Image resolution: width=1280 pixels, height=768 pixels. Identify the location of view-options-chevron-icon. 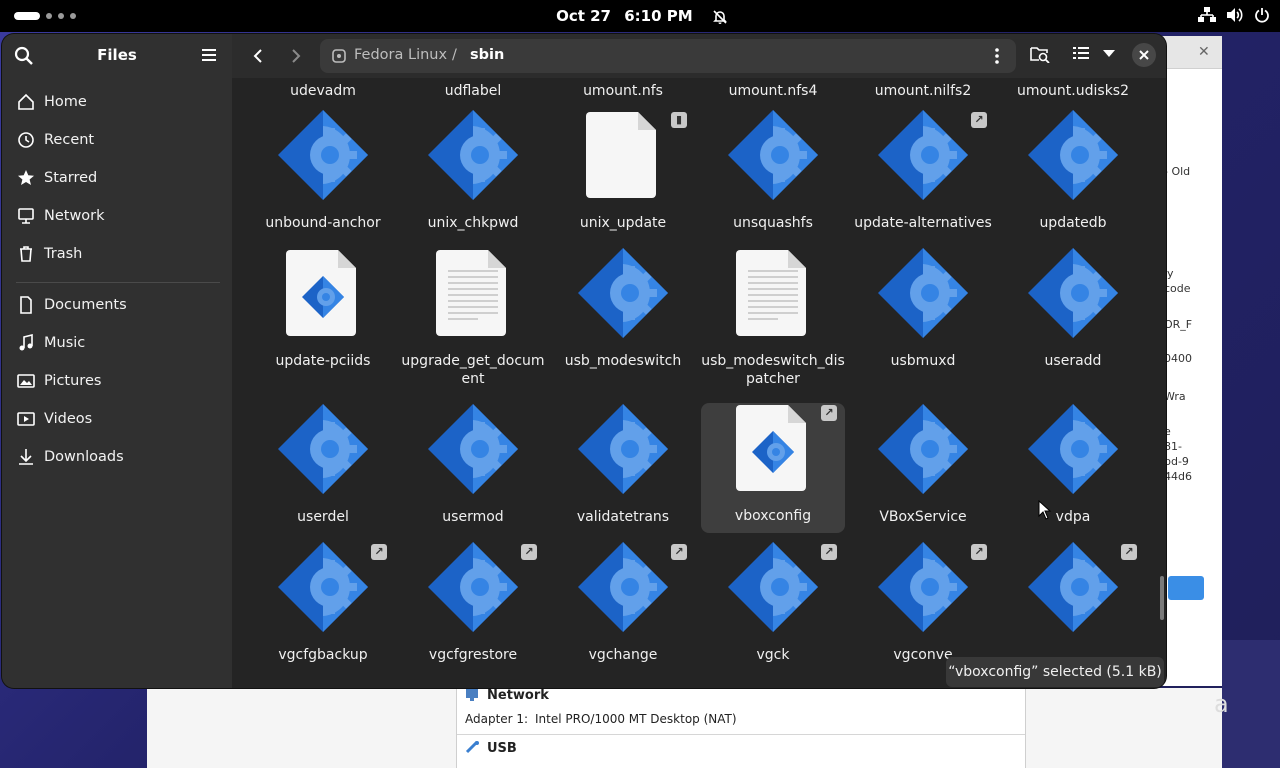
(1109, 54).